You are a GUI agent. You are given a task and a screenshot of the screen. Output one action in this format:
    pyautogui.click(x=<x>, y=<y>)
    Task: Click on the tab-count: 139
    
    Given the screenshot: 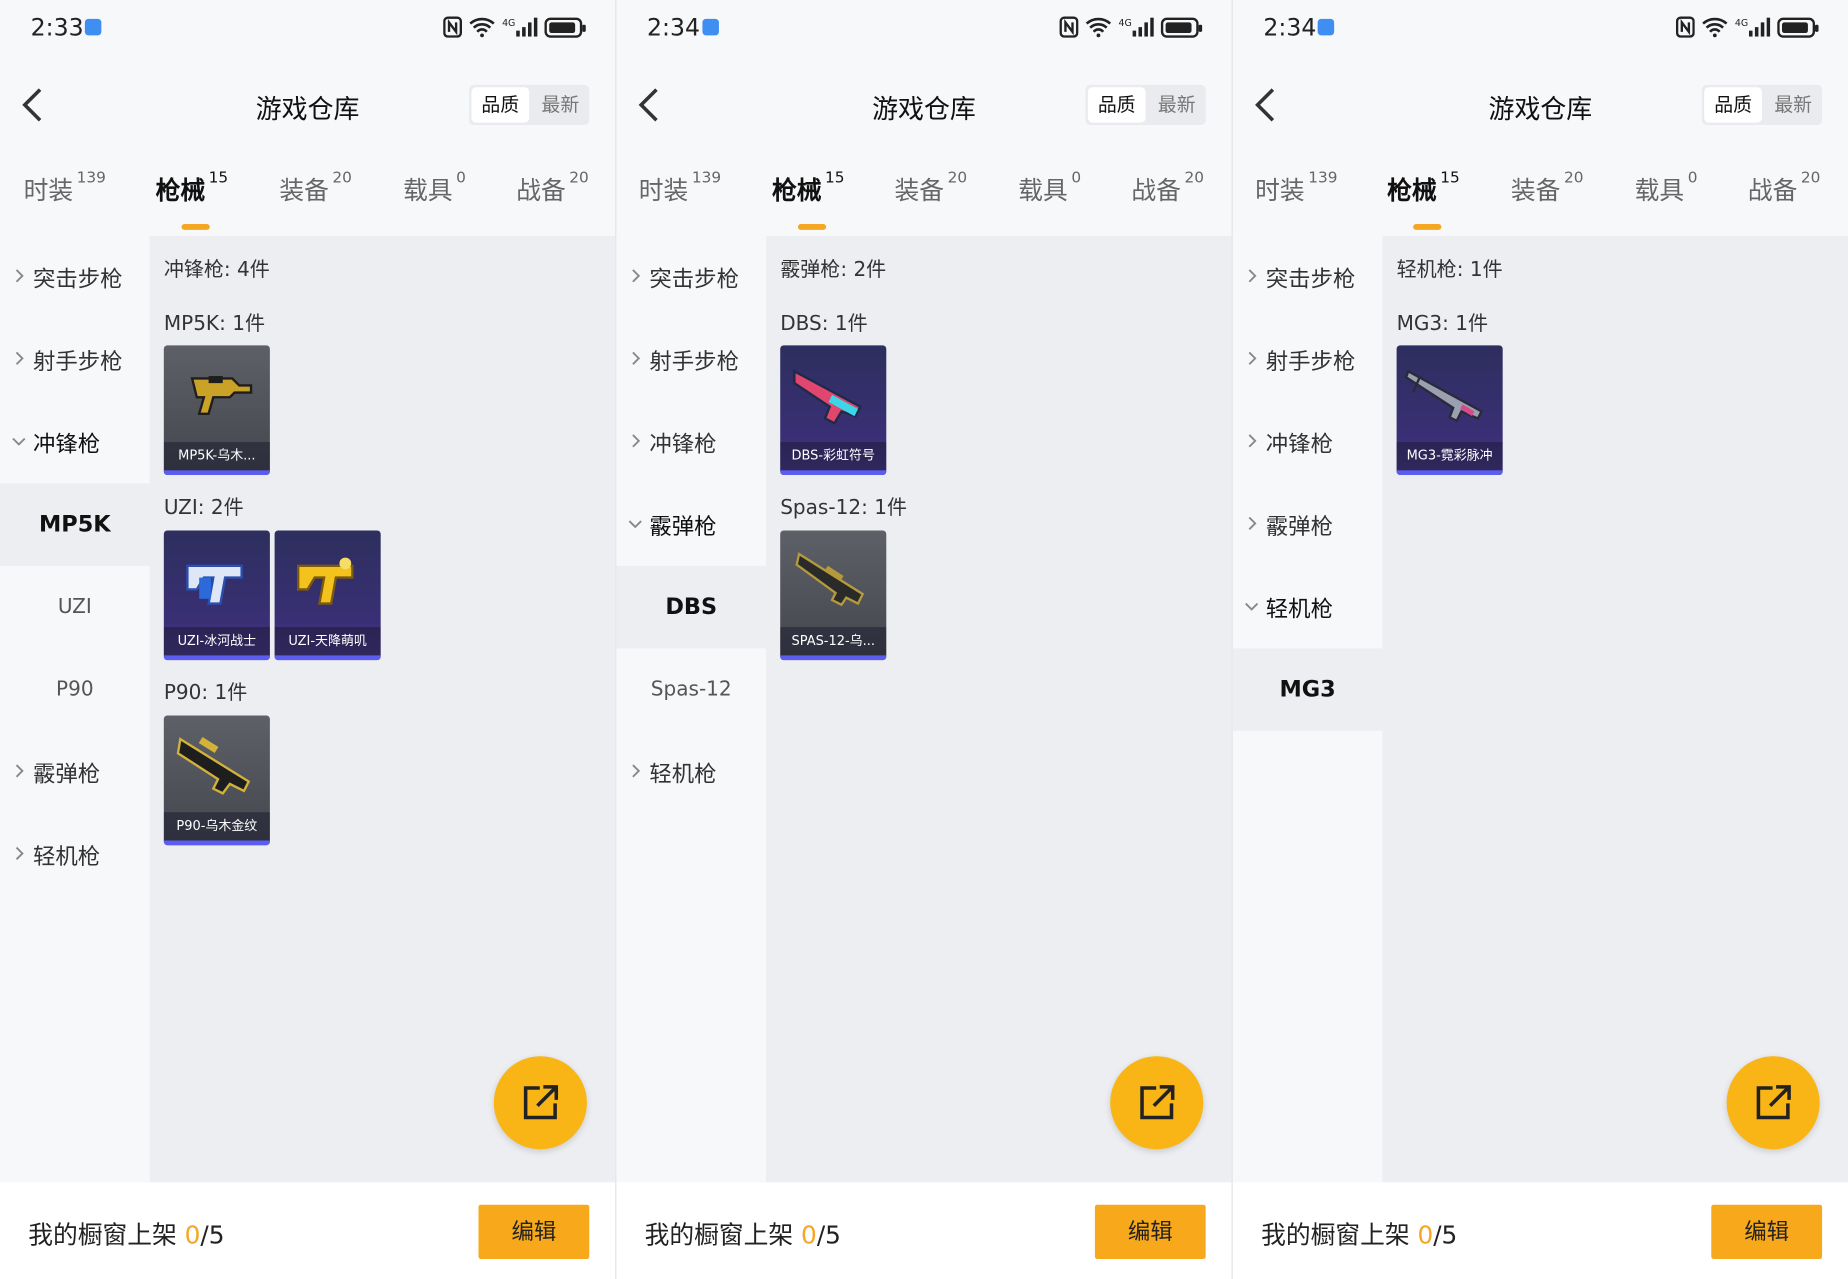 What is the action you would take?
    pyautogui.click(x=706, y=178)
    